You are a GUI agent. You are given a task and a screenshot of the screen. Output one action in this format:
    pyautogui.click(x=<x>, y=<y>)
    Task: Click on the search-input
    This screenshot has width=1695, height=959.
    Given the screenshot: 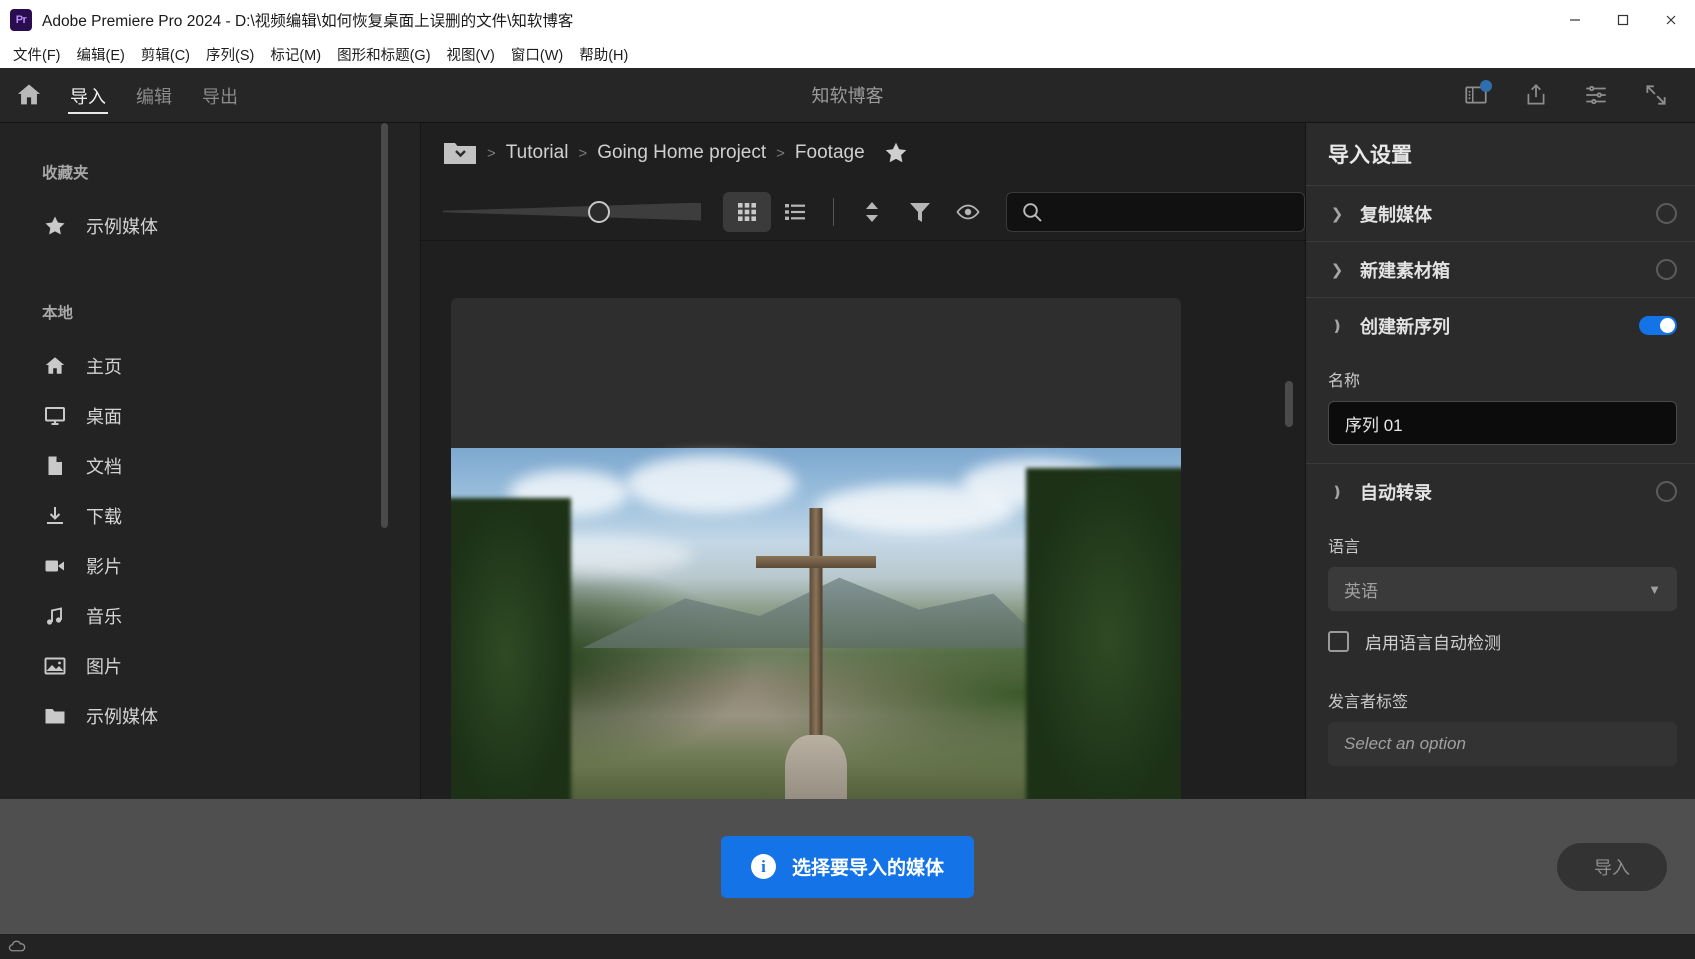 What is the action you would take?
    pyautogui.click(x=1171, y=211)
    